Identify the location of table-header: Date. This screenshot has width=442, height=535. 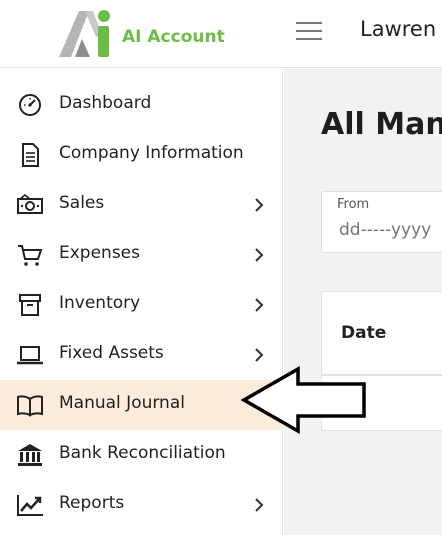
(382, 334).